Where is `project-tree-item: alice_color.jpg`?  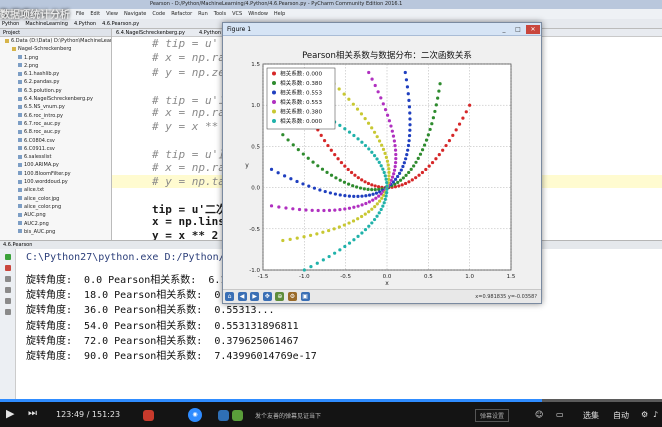
project-tree-item: alice_color.jpg is located at coordinates (55, 199).